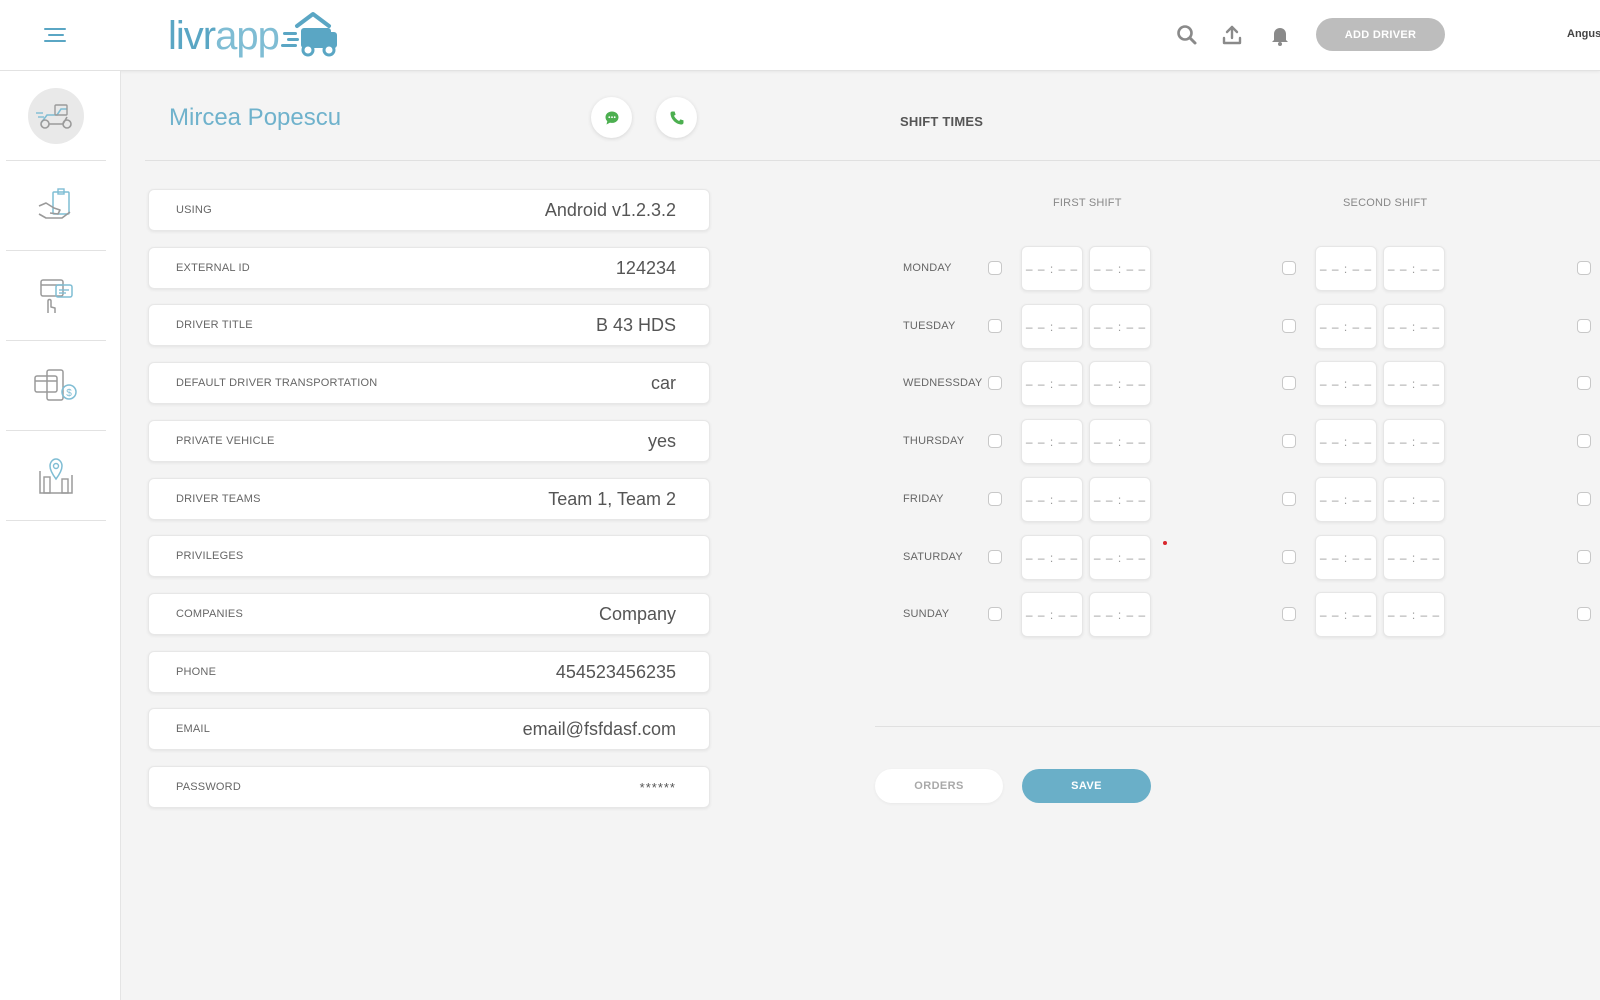 Image resolution: width=1600 pixels, height=1000 pixels. Describe the element at coordinates (995, 383) in the screenshot. I see `wednessday-first-shift-checkbox` at that location.